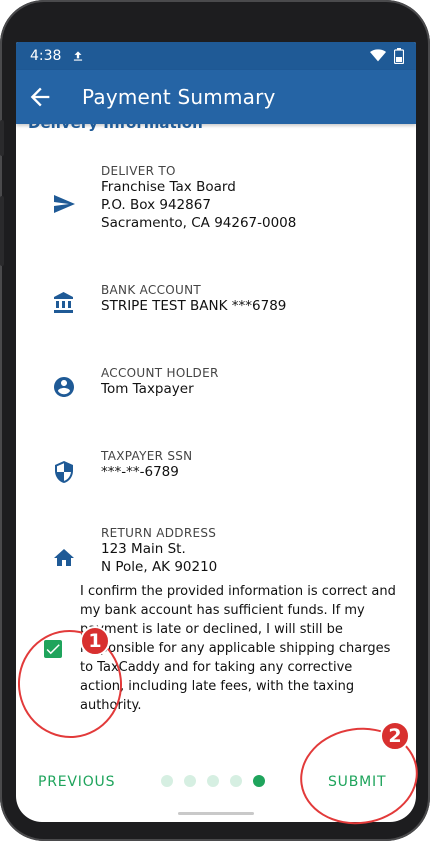 The image size is (430, 841). Describe the element at coordinates (147, 456) in the screenshot. I see `taxpayer-ssn-label: TAXPAYER SSN` at that location.